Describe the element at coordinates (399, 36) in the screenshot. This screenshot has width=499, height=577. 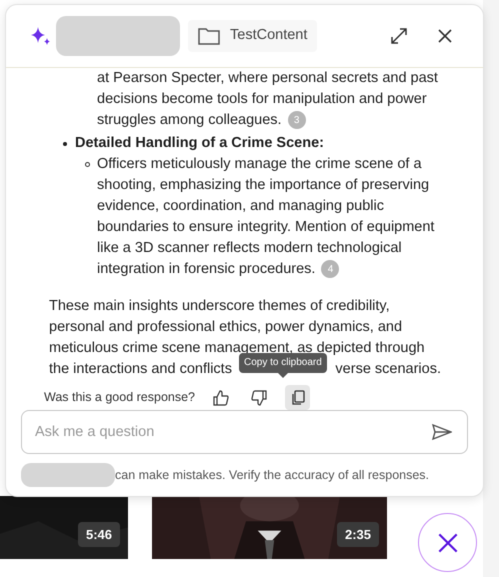
I see `expand-icon` at that location.